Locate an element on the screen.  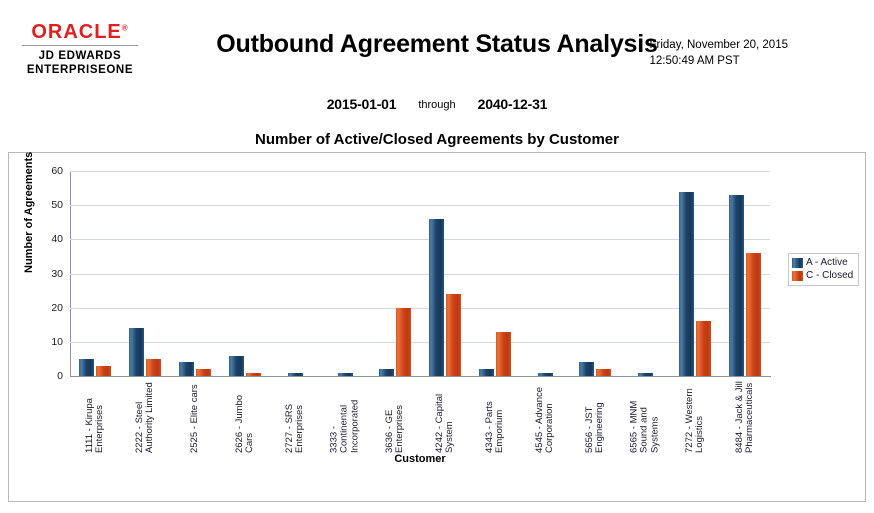
x-axis-tick-label: 2525 - Elite cars is located at coordinates (194, 418).